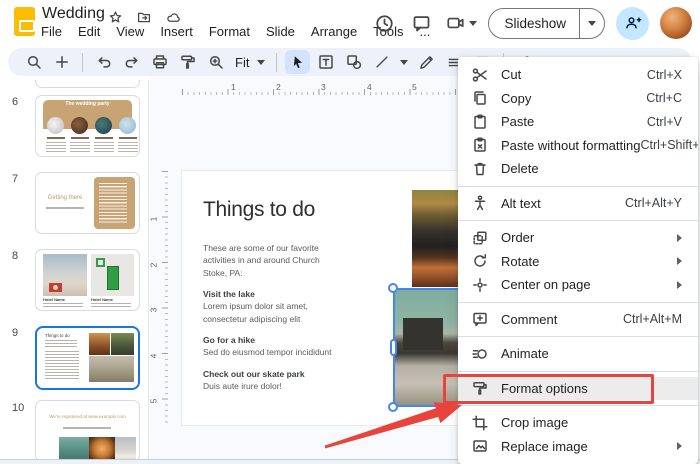  I want to click on search-menus-button, so click(33, 62).